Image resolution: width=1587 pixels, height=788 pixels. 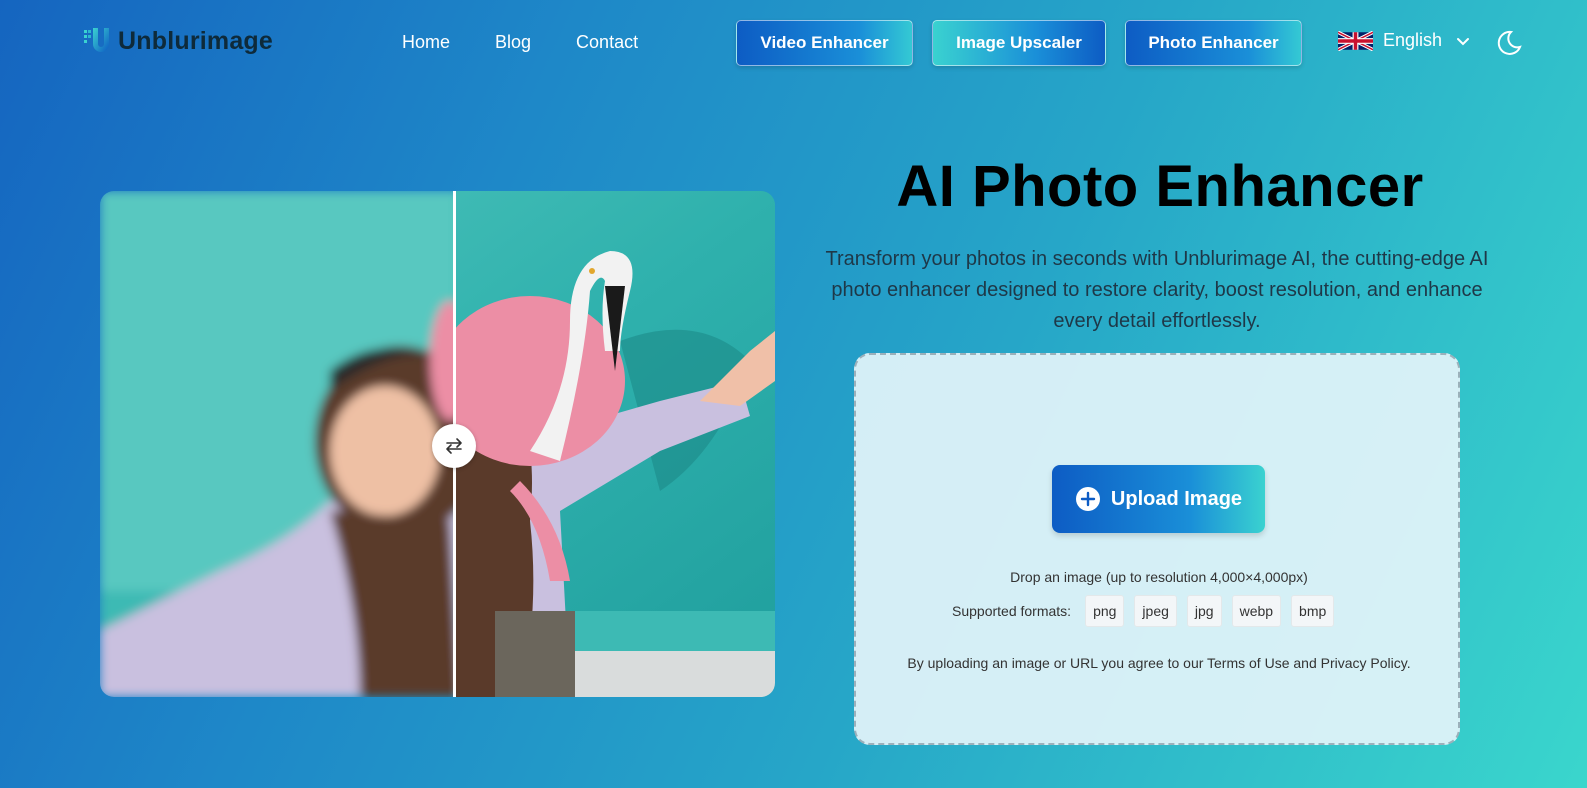 I want to click on nav-blog: Blog, so click(x=513, y=42).